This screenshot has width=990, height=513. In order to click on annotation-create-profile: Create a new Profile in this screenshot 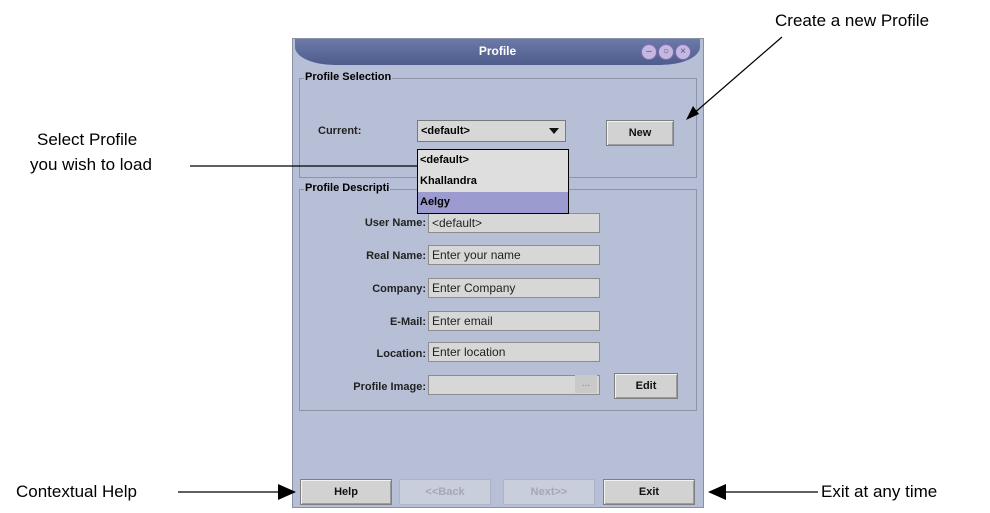, I will do `click(852, 20)`.